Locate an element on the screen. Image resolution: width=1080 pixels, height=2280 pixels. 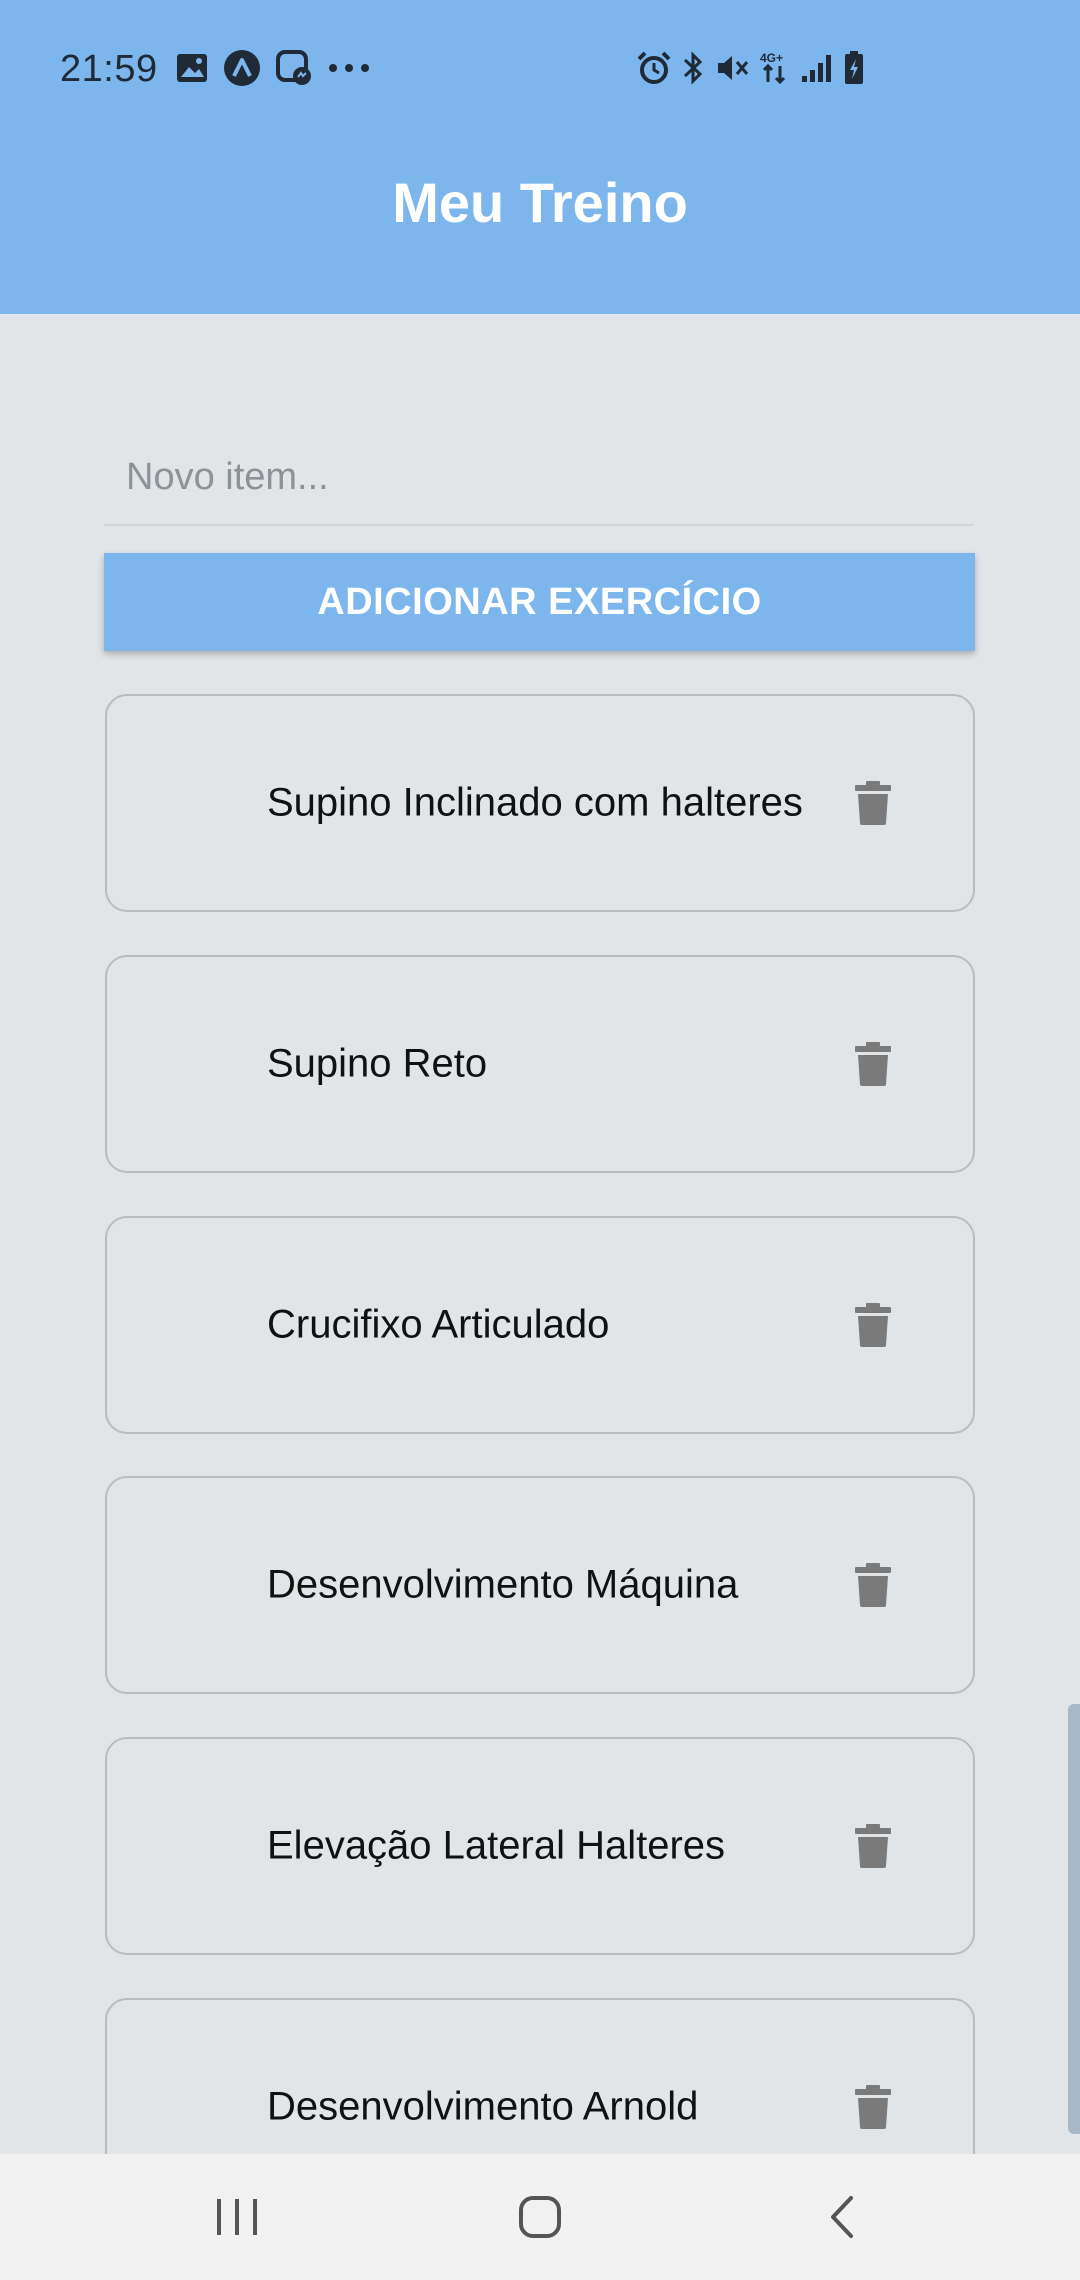
exercise-card: Crucifixo Articulado is located at coordinates (540, 1325).